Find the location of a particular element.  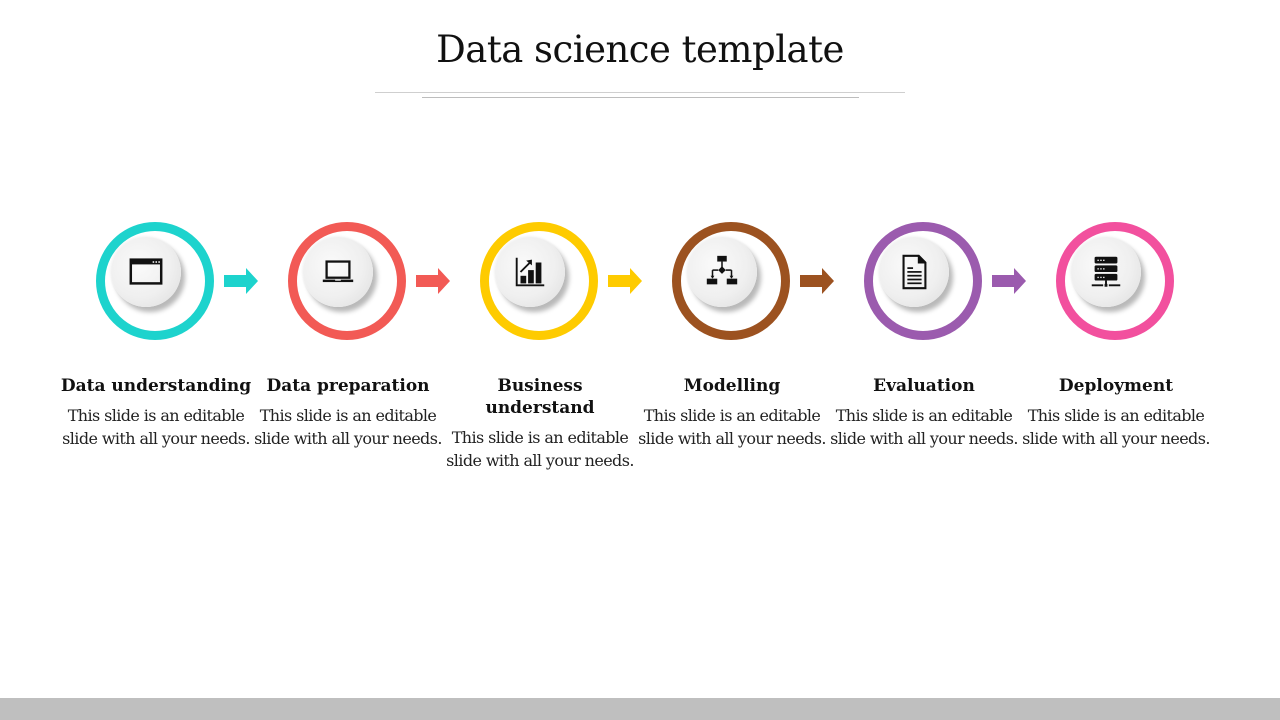

flowchart-icon is located at coordinates (722, 270).